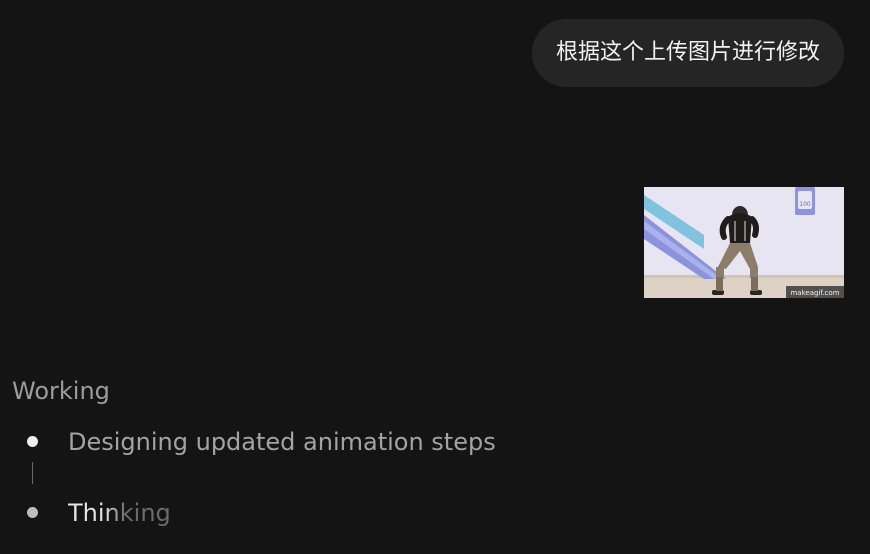 This screenshot has height=554, width=870. I want to click on step-connector-line, so click(32, 473).